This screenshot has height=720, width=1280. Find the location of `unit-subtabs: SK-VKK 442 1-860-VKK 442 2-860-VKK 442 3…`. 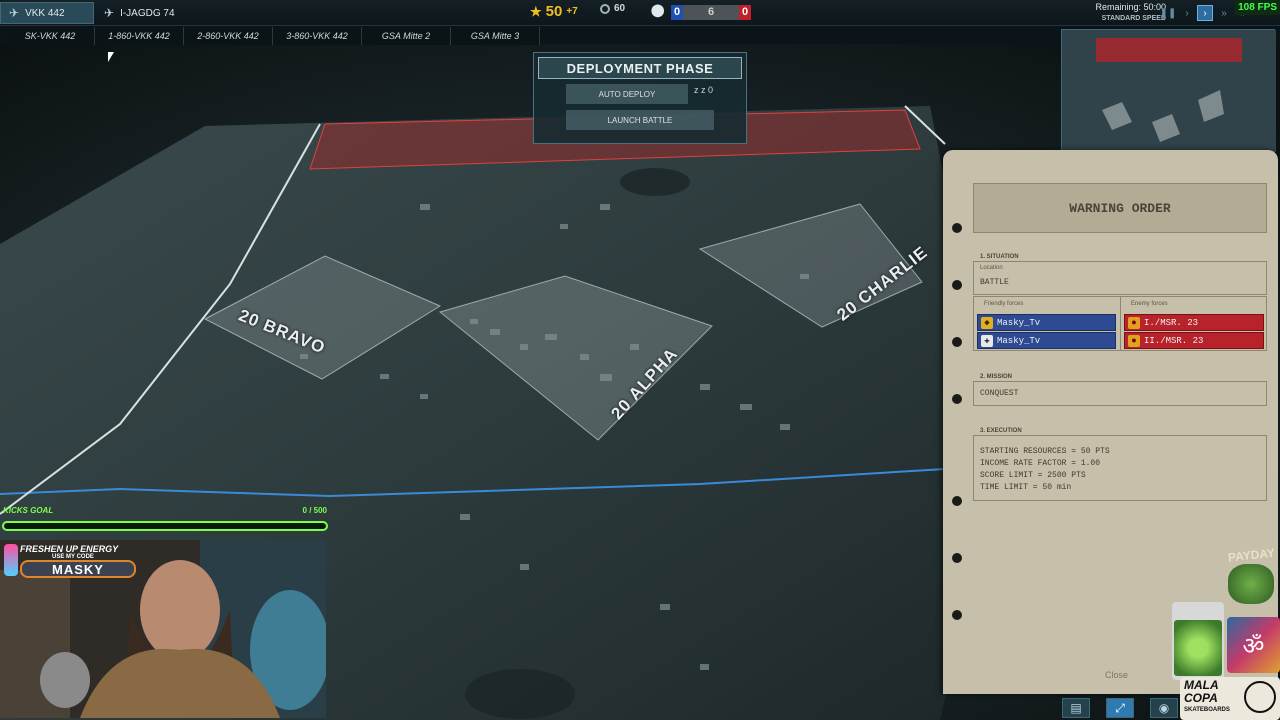

unit-subtabs: SK-VKK 442 1-860-VKK 442 2-860-VKK 442 3… is located at coordinates (273, 36).